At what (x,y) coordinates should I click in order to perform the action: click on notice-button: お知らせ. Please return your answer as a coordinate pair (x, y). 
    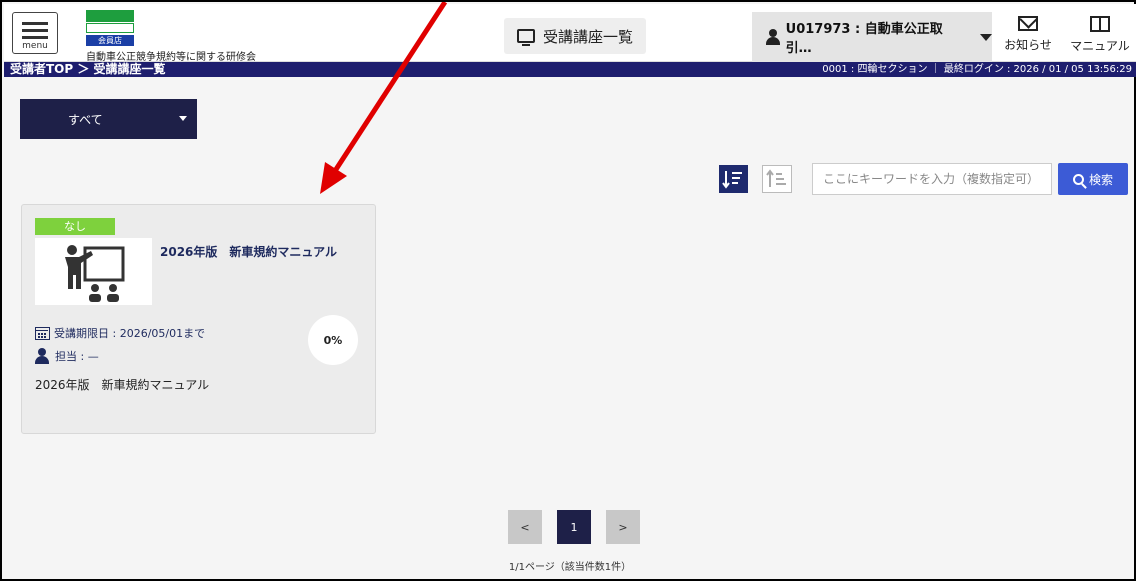
    Looking at the image, I should click on (1028, 39).